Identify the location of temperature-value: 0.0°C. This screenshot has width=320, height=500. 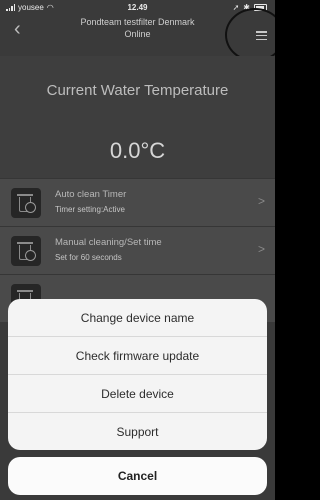
(137, 150).